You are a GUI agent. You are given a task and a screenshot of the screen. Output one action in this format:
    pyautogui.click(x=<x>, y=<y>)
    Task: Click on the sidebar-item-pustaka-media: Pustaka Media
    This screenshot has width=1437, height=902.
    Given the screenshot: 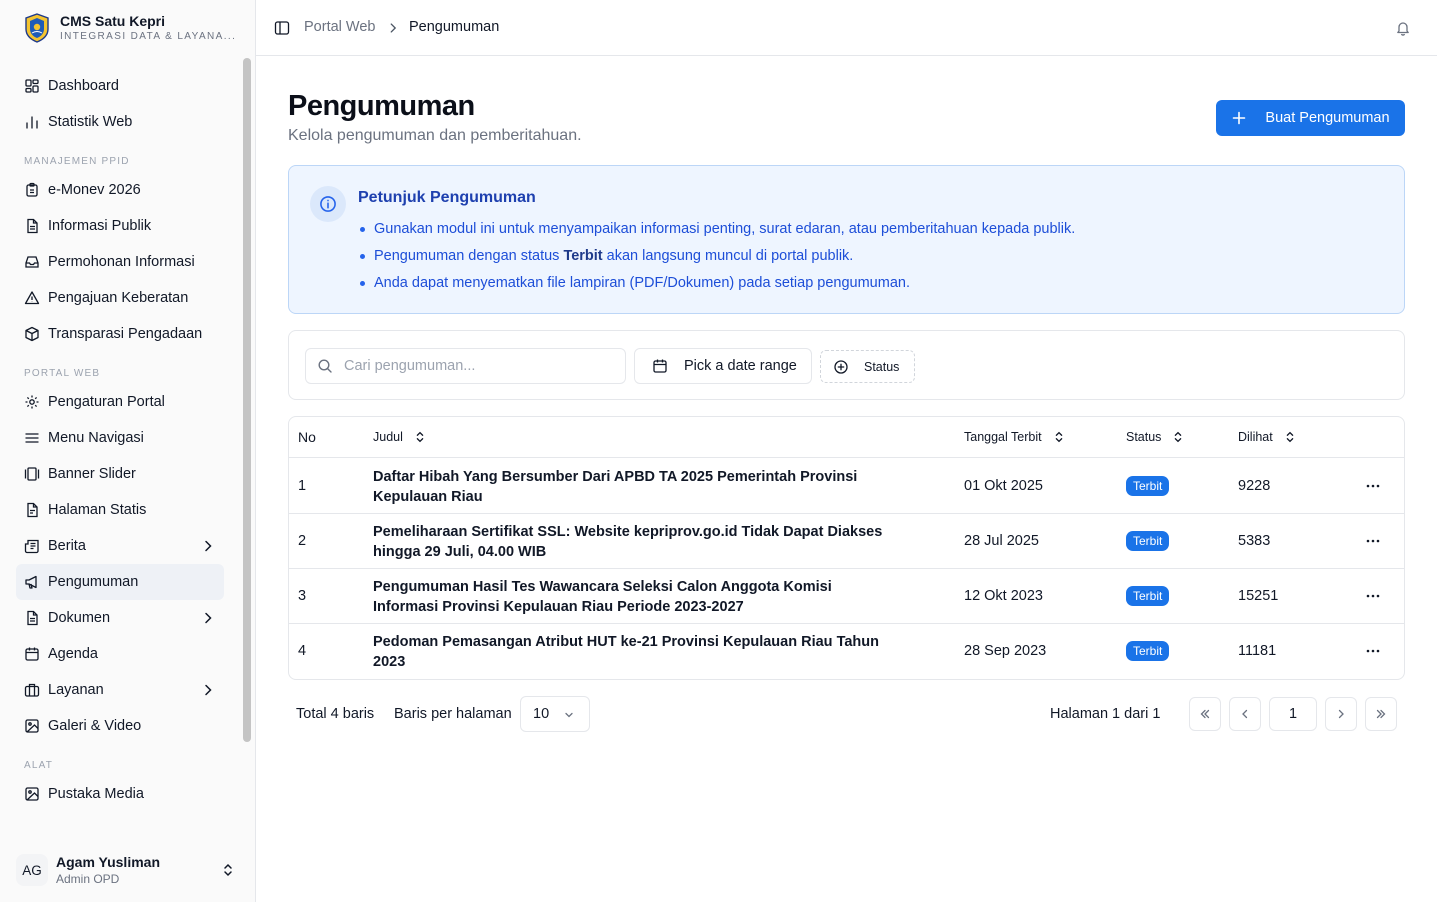 What is the action you would take?
    pyautogui.click(x=120, y=794)
    